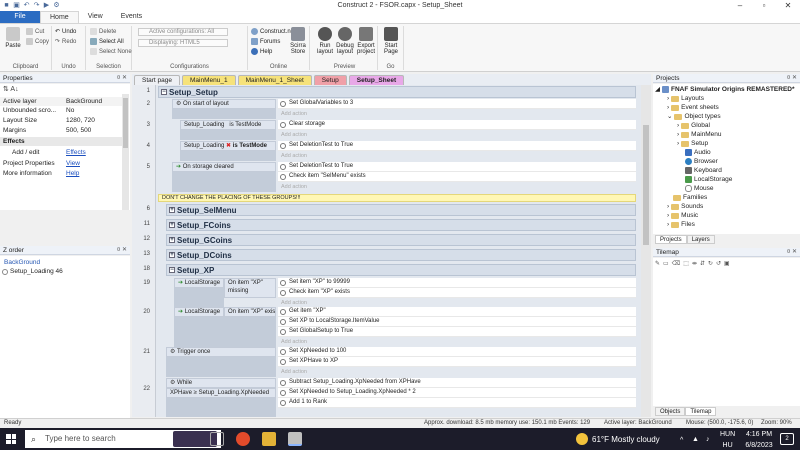  I want to click on tab-mainmenu-1: MainMenu_1, so click(209, 80).